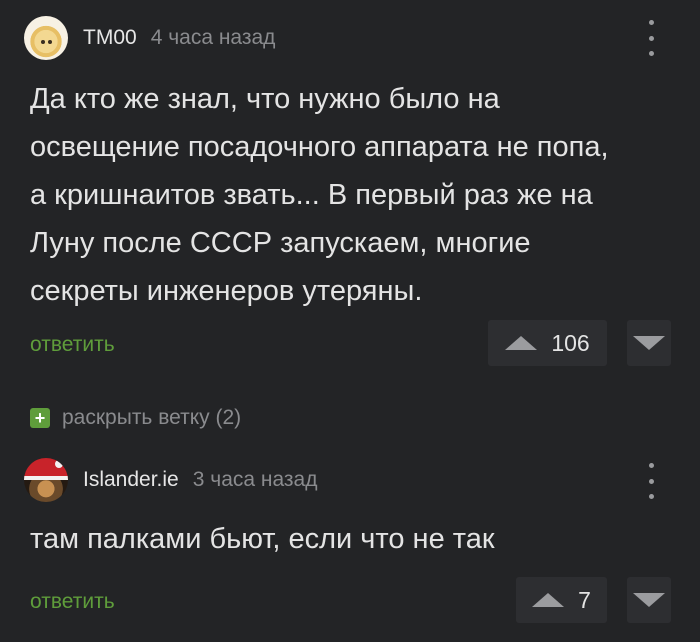  What do you see at coordinates (213, 38) in the screenshot?
I see `timestamp: 4 часа назад` at bounding box center [213, 38].